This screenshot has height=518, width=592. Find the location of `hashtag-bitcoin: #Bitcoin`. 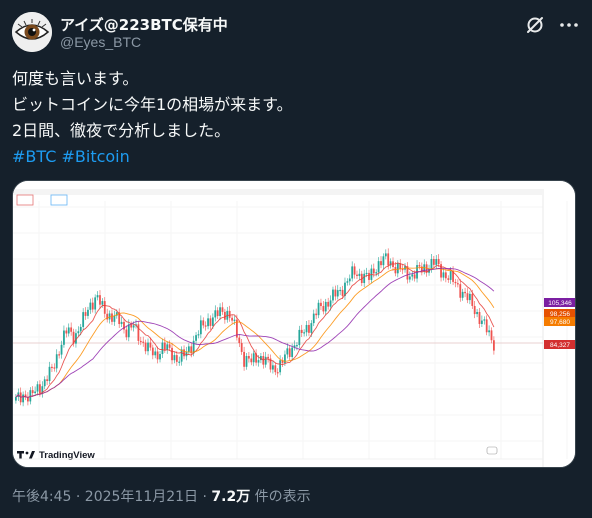

hashtag-bitcoin: #Bitcoin is located at coordinates (95, 156).